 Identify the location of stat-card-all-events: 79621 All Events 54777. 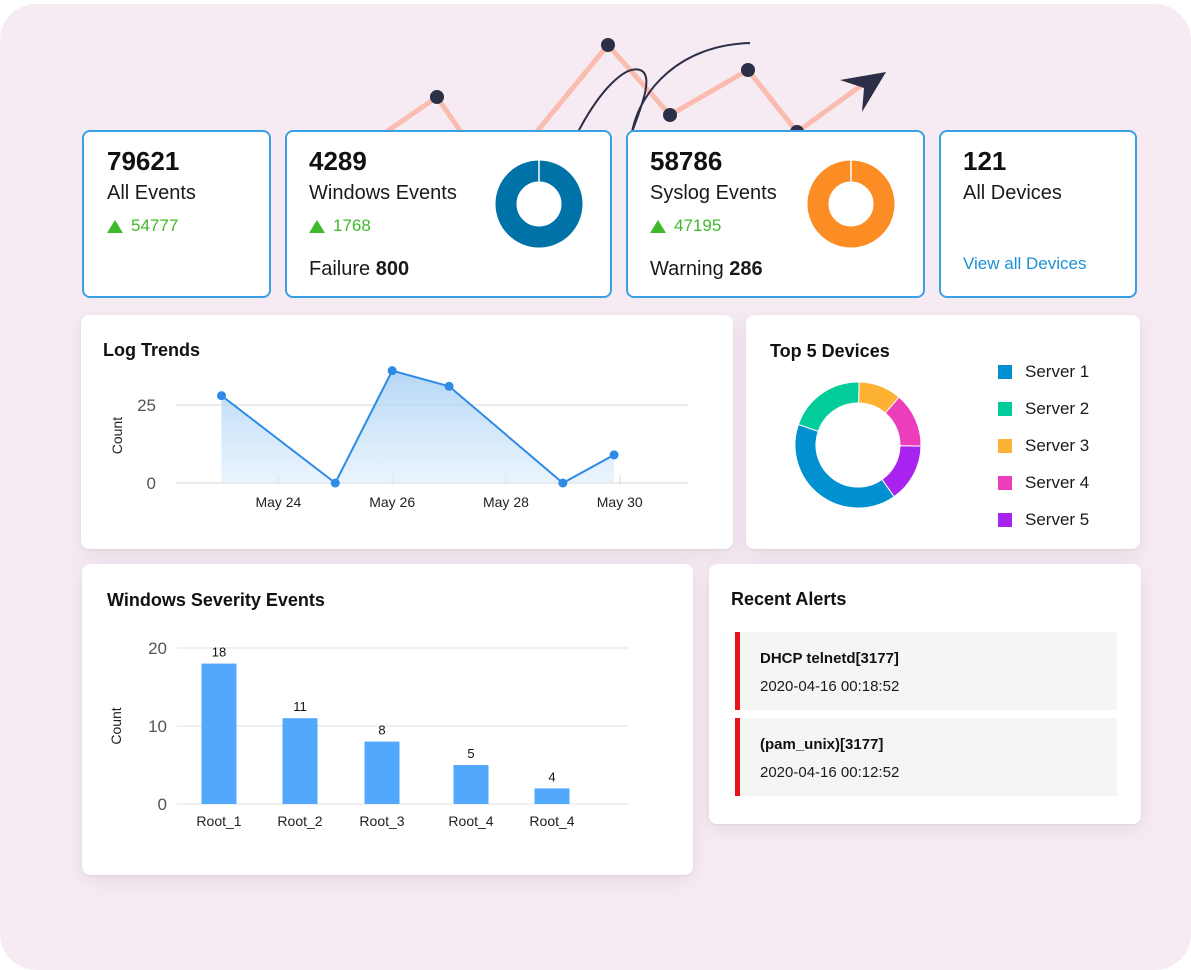
(176, 214).